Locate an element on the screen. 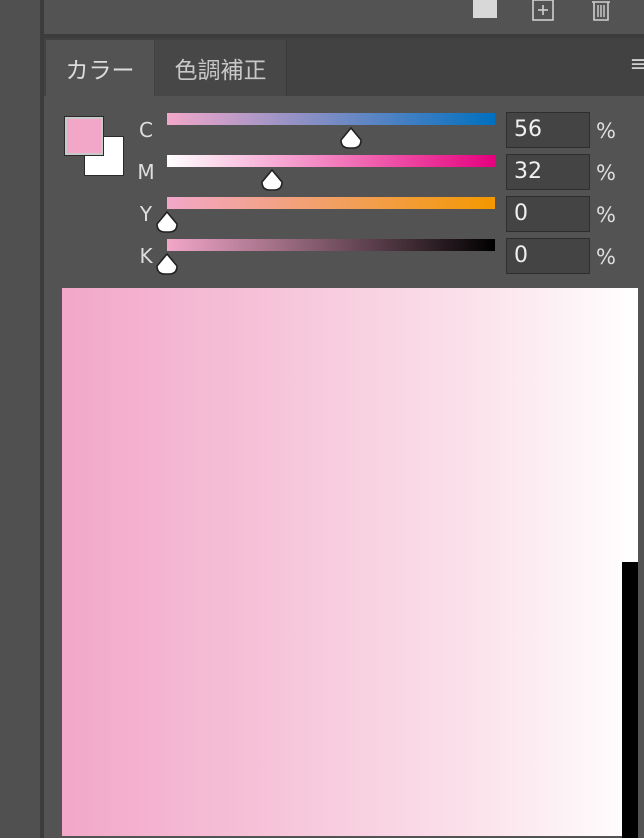 The height and width of the screenshot is (838, 644). channel-y-percent: % is located at coordinates (606, 215).